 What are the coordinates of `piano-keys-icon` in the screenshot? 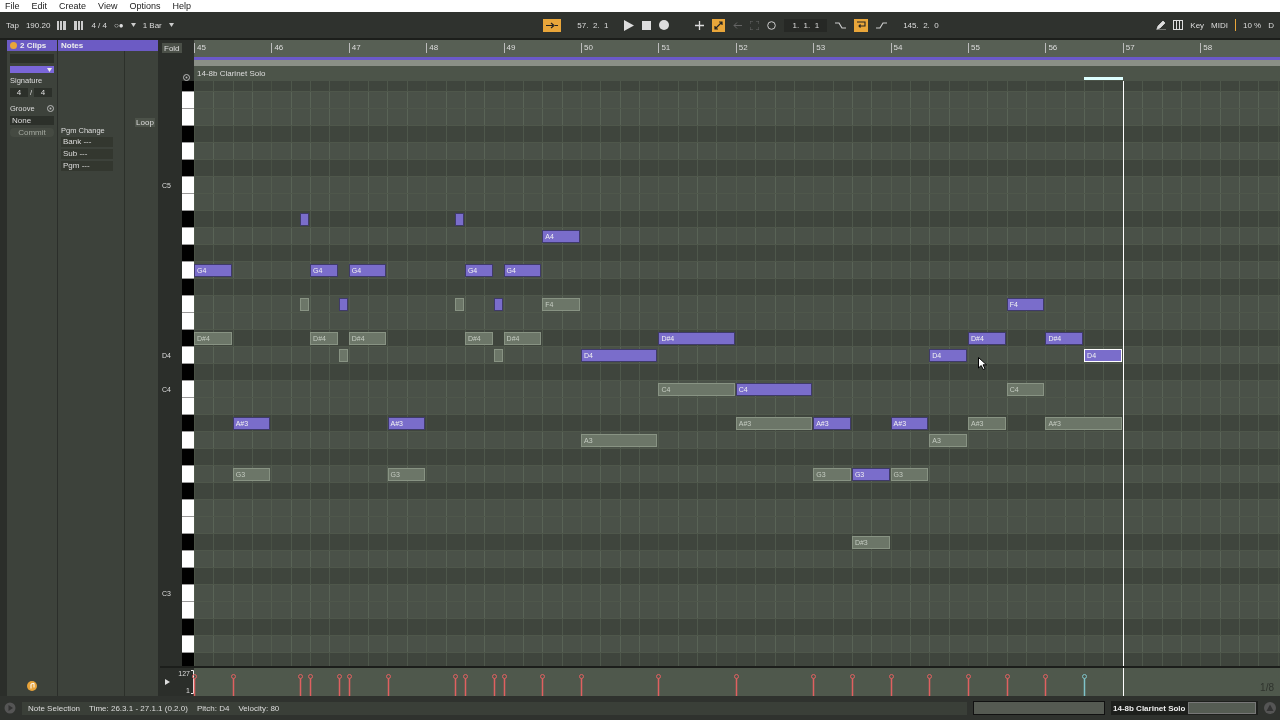 It's located at (1178, 25).